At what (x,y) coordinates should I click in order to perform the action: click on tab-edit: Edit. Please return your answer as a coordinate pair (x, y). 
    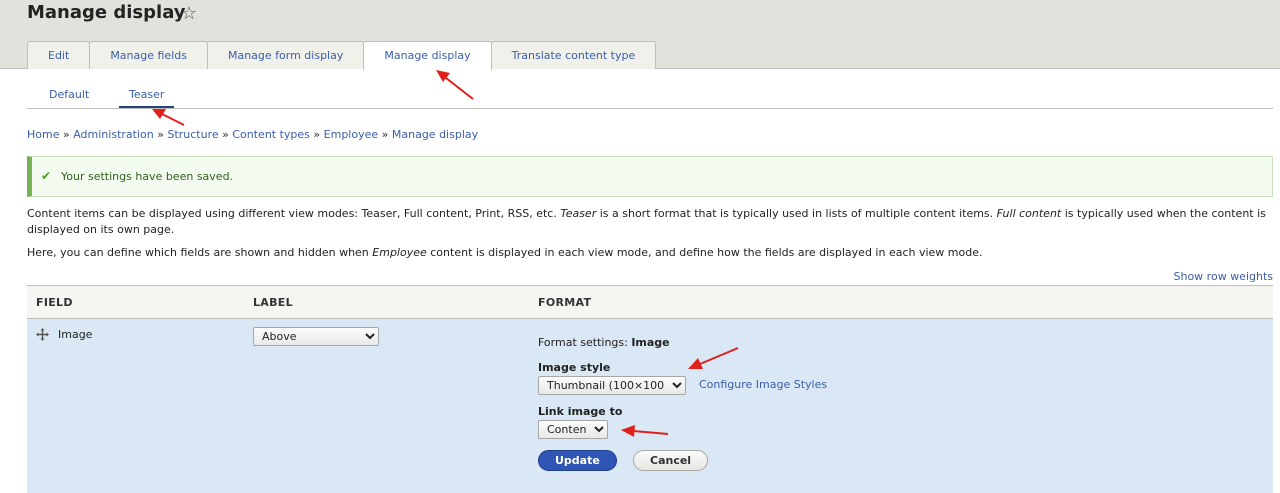
    Looking at the image, I should click on (59, 55).